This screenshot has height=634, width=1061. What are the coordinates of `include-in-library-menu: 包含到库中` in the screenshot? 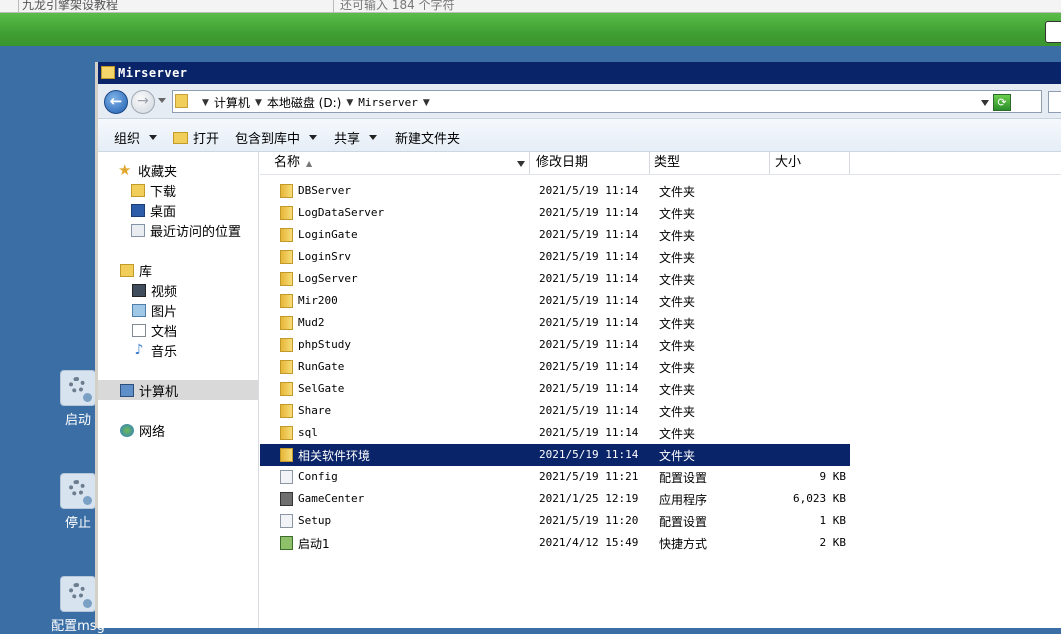 It's located at (276, 137).